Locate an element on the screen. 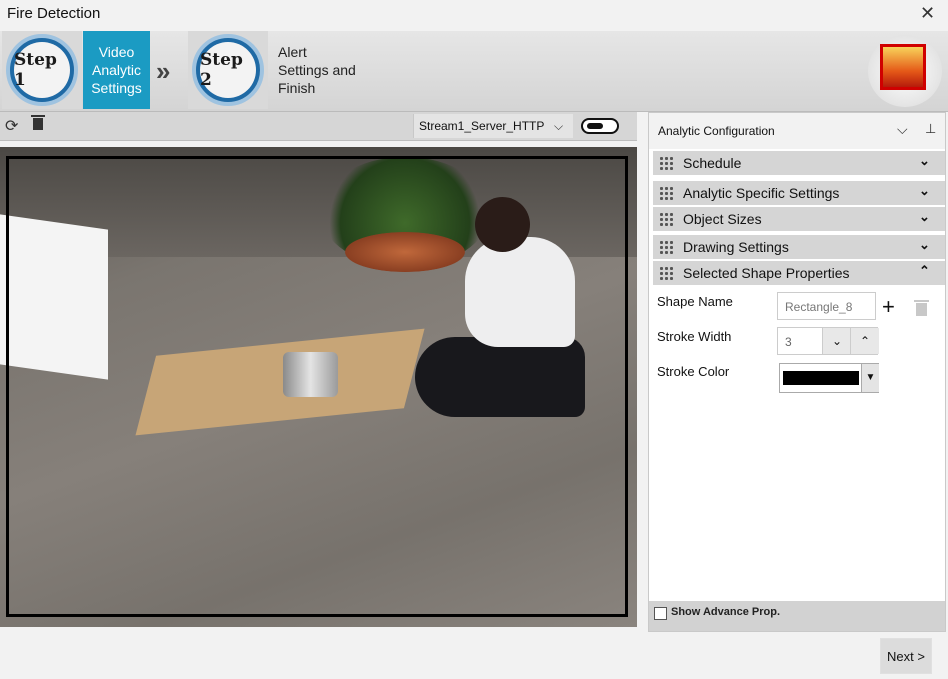  step-2-badge: Step 2 is located at coordinates (228, 70).